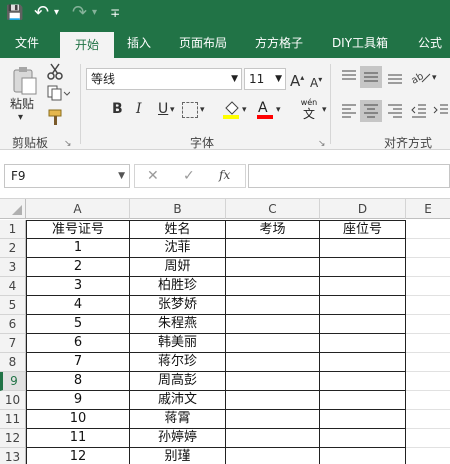 Image resolution: width=450 pixels, height=464 pixels. What do you see at coordinates (309, 110) in the screenshot?
I see `phonetic-guide-icon: wén 文` at bounding box center [309, 110].